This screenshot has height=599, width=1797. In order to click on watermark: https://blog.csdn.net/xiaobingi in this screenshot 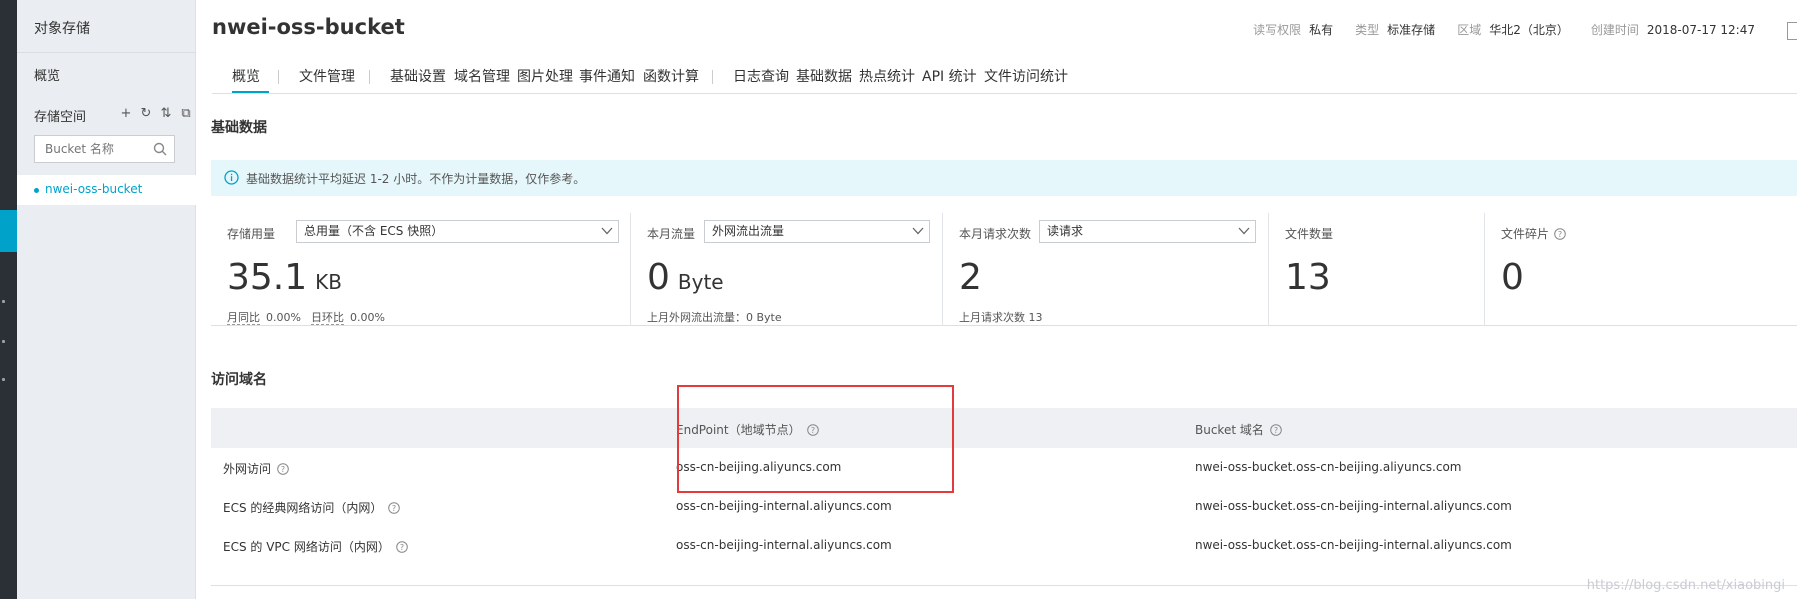, I will do `click(1685, 585)`.